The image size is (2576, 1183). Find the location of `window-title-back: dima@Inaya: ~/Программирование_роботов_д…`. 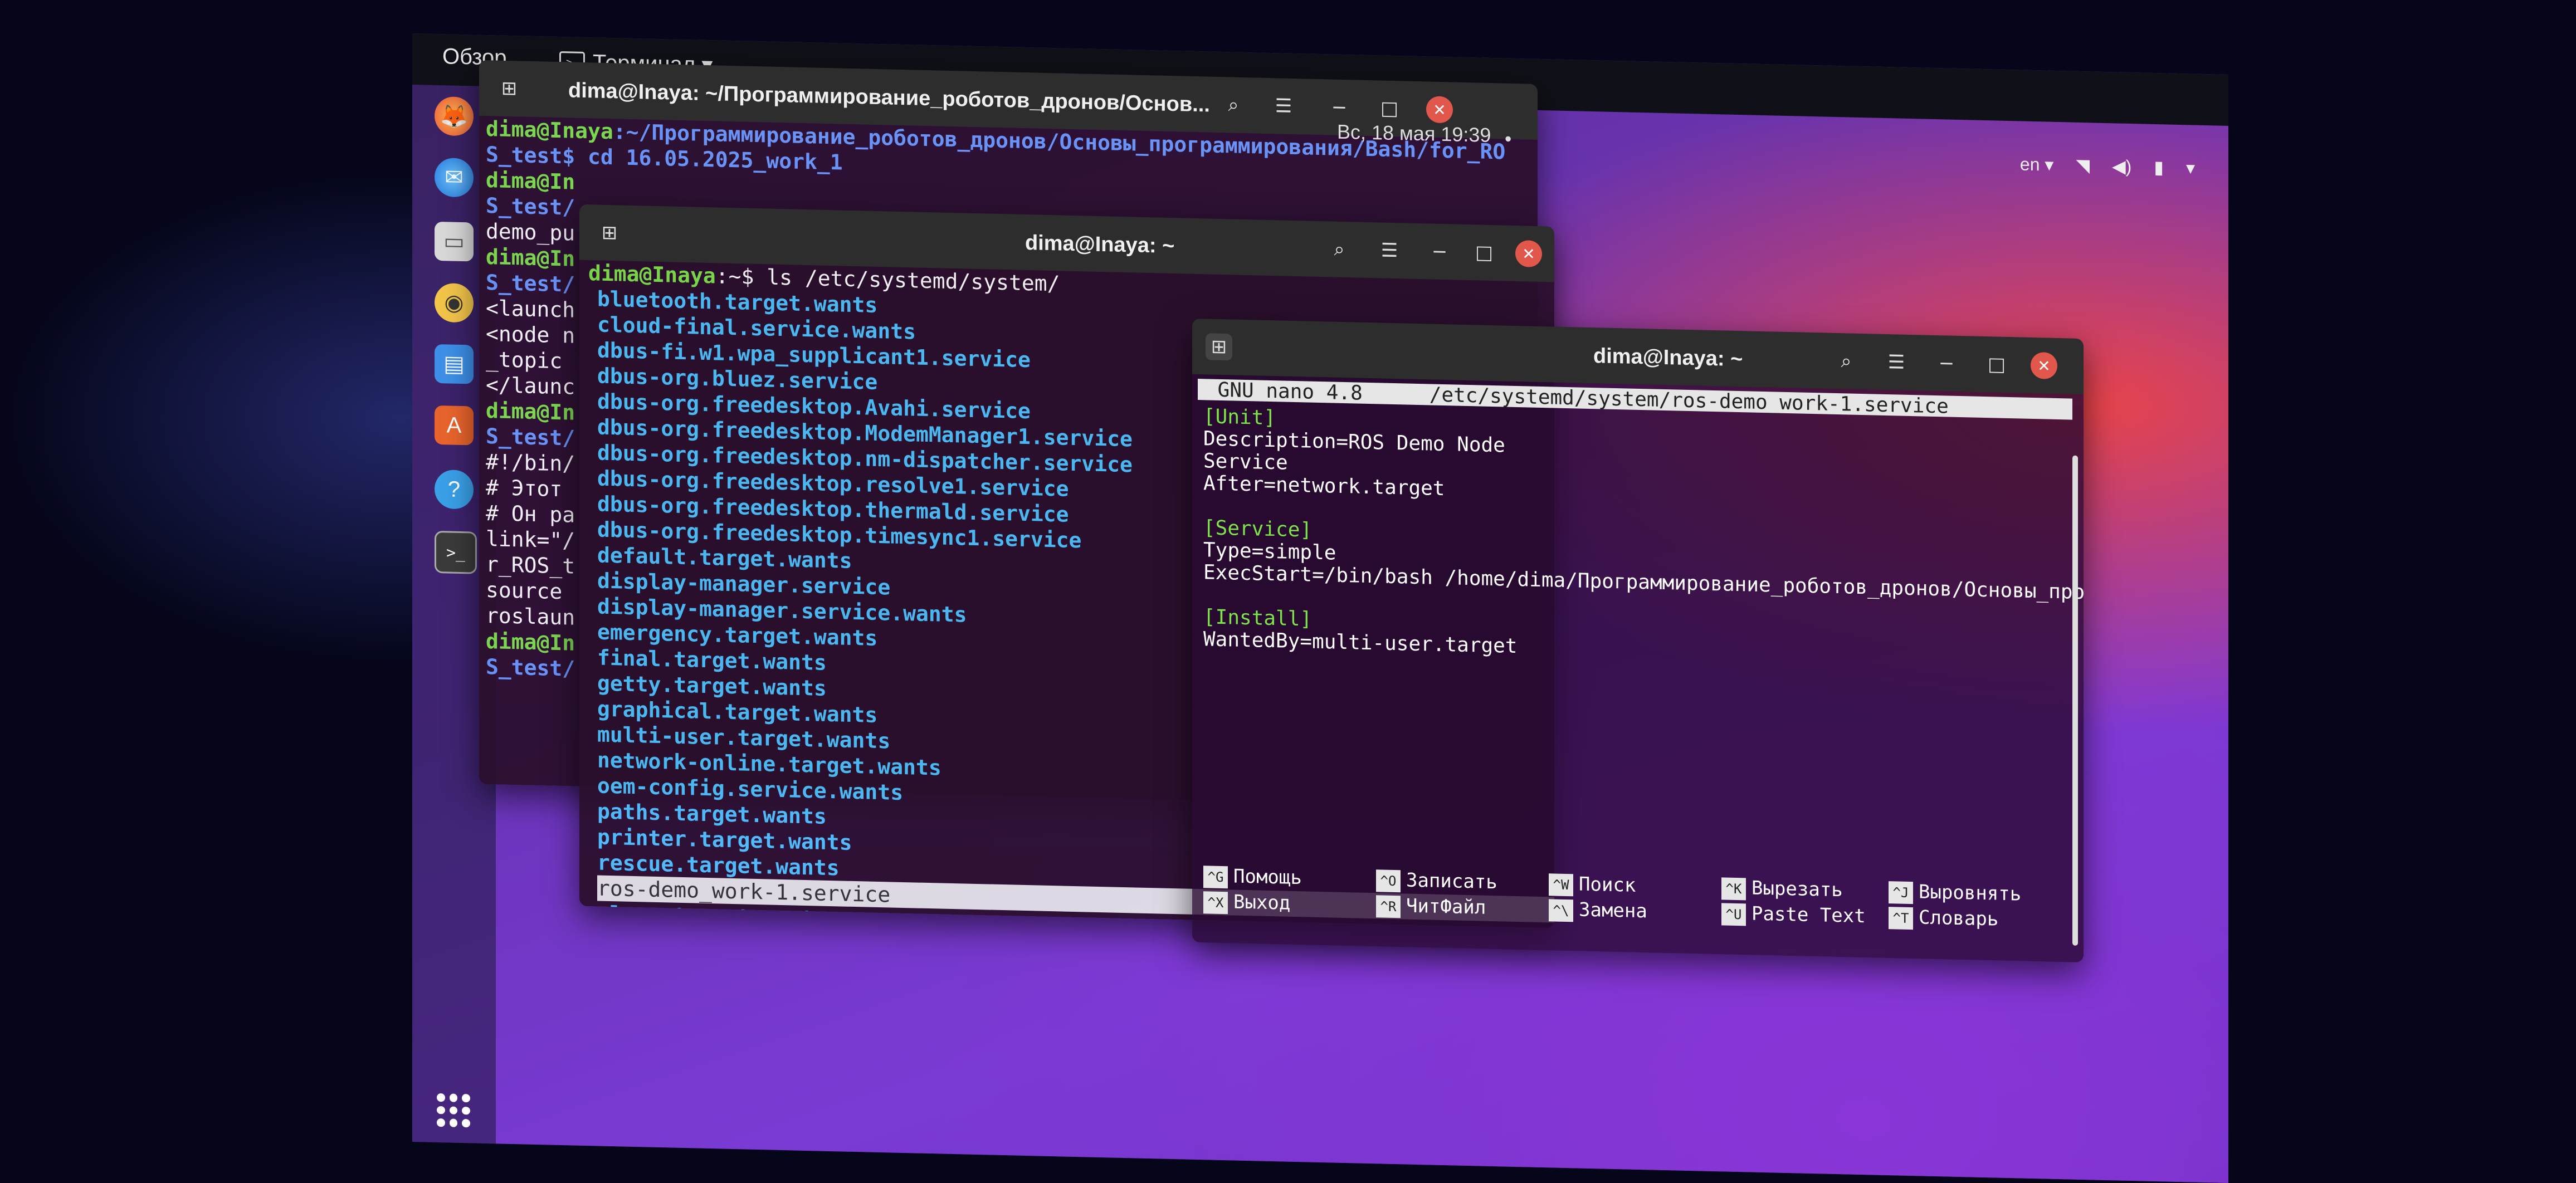

window-title-back: dima@Inaya: ~/Программирование_роботов_д… is located at coordinates (889, 98).